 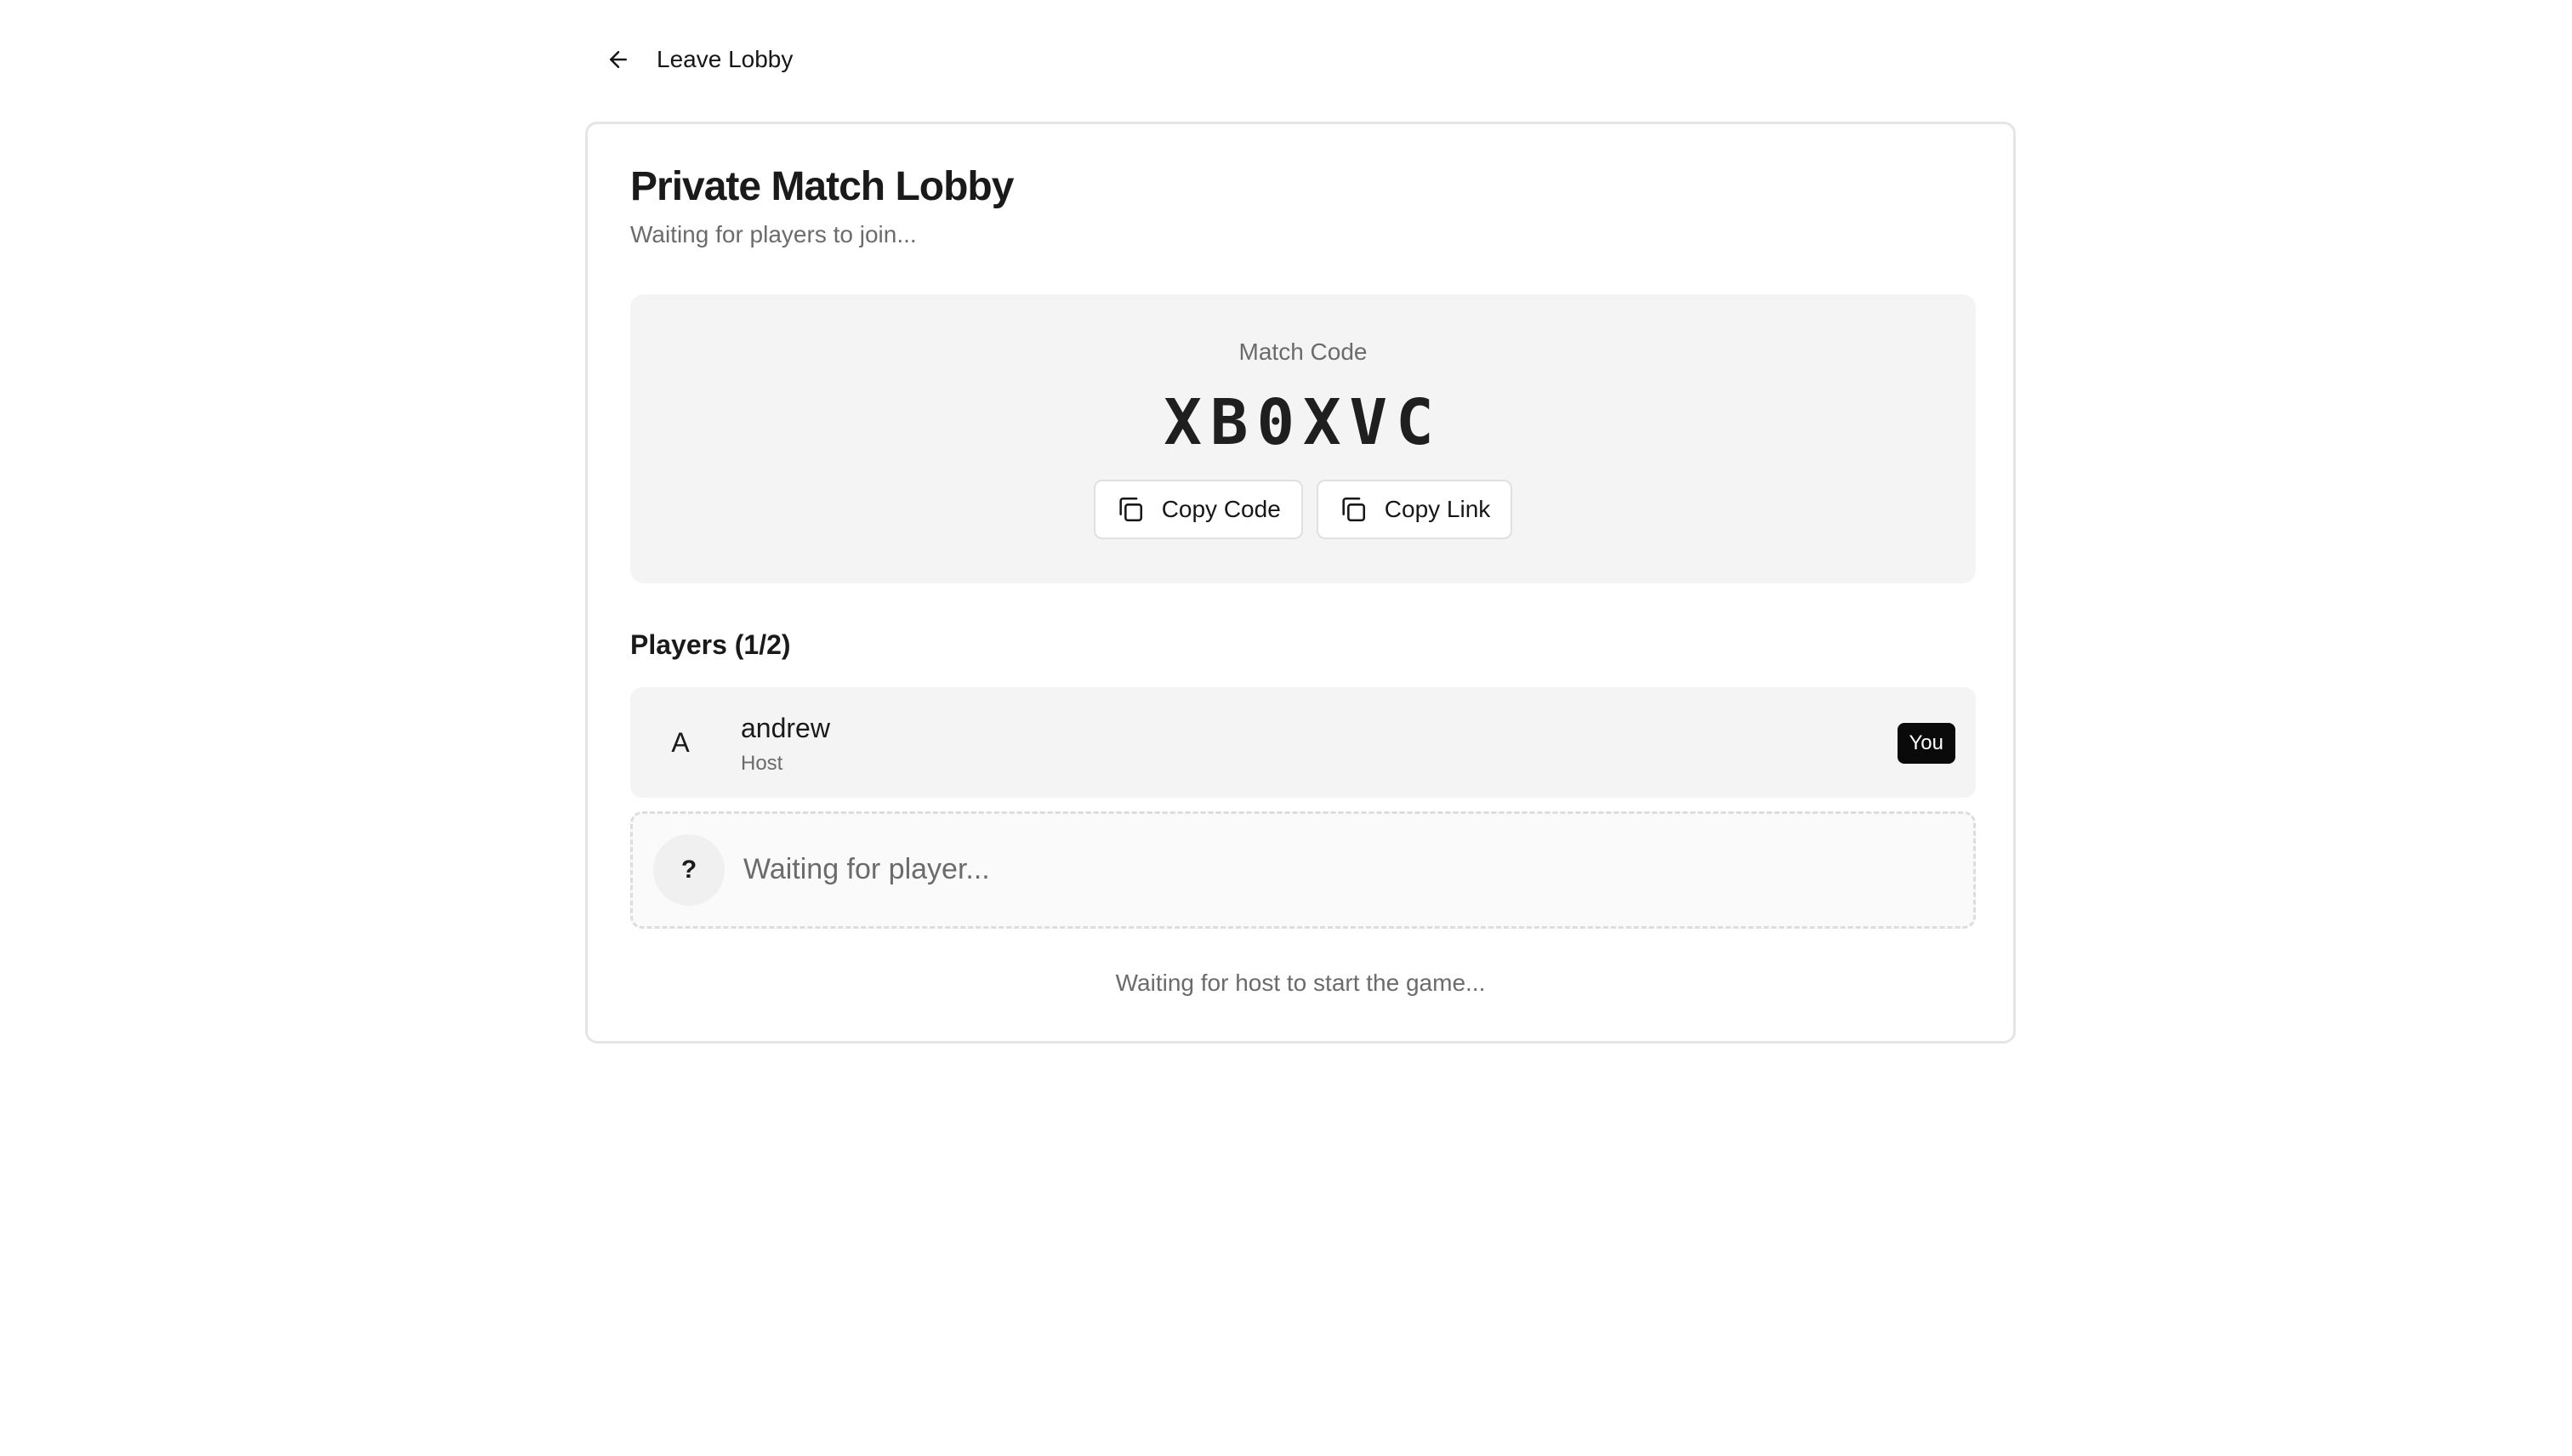 What do you see at coordinates (786, 728) in the screenshot?
I see `player-name: andrew` at bounding box center [786, 728].